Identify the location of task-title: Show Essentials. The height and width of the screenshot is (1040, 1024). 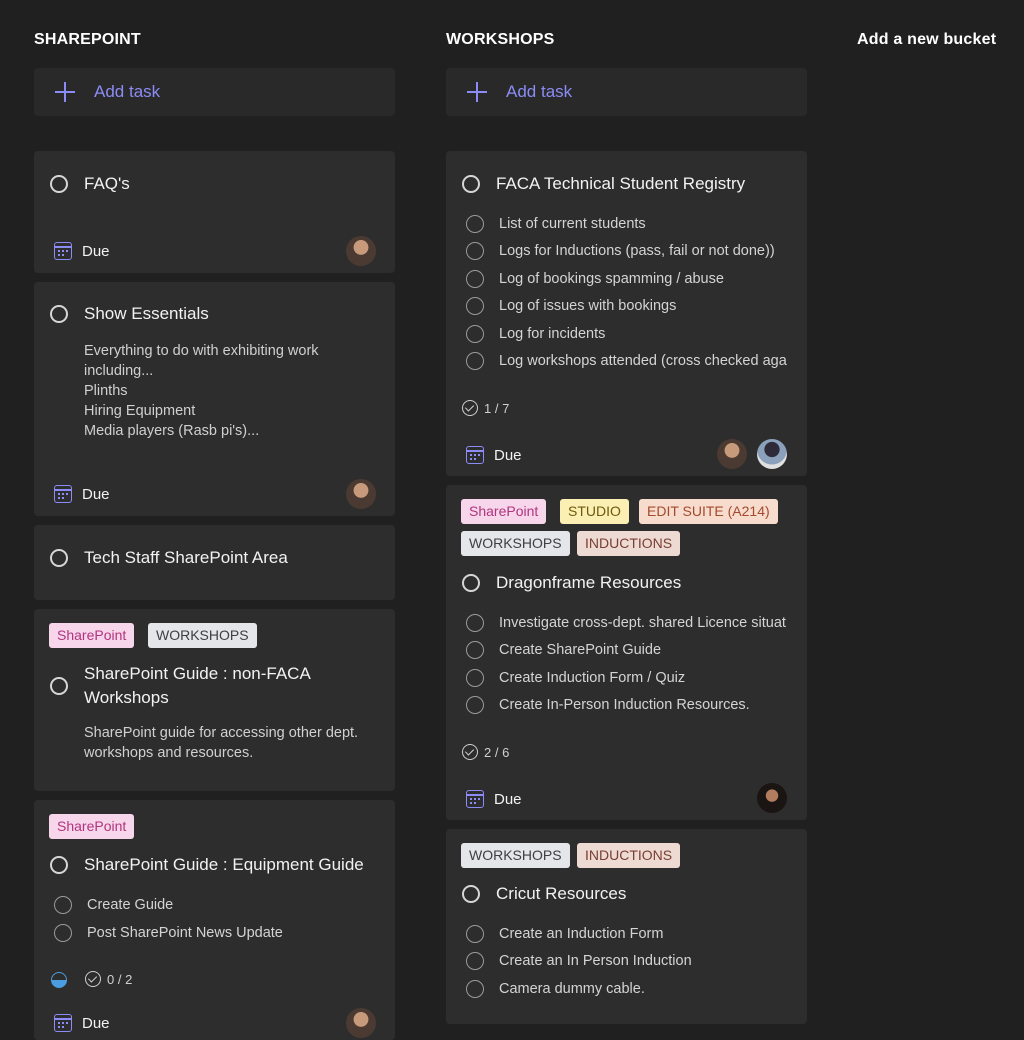
(146, 313).